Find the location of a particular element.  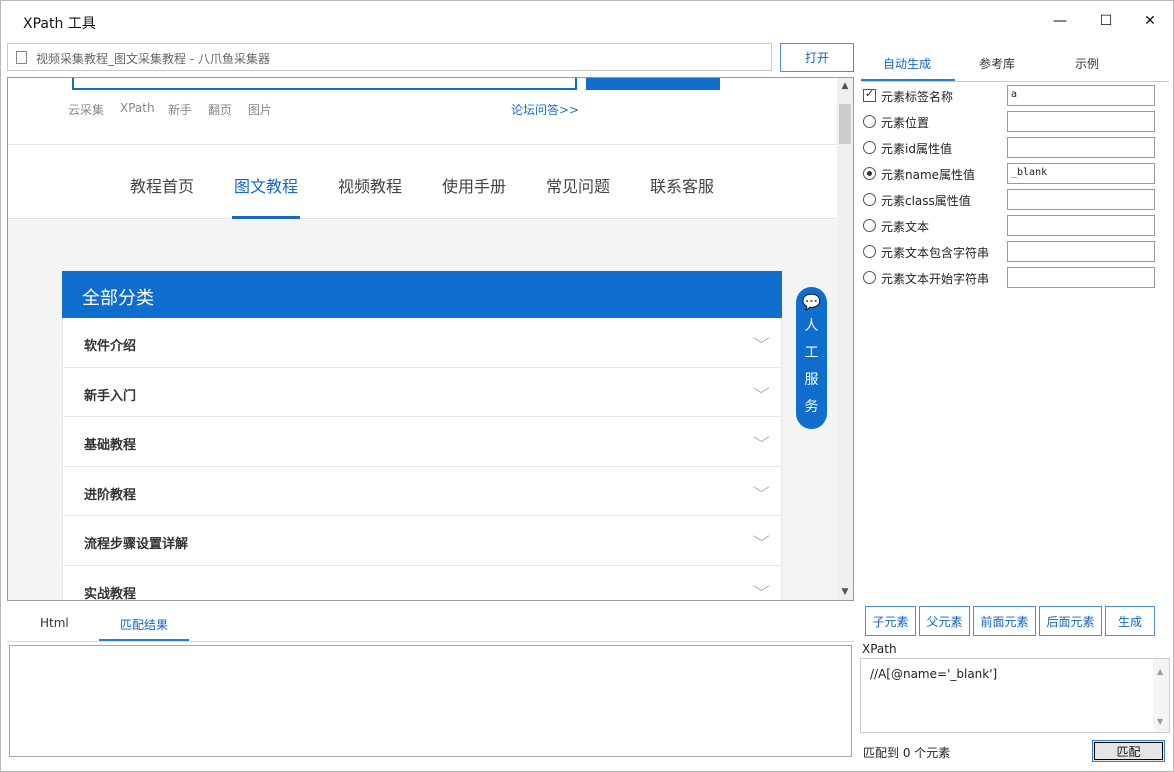

minimize-icon: — is located at coordinates (1060, 21).